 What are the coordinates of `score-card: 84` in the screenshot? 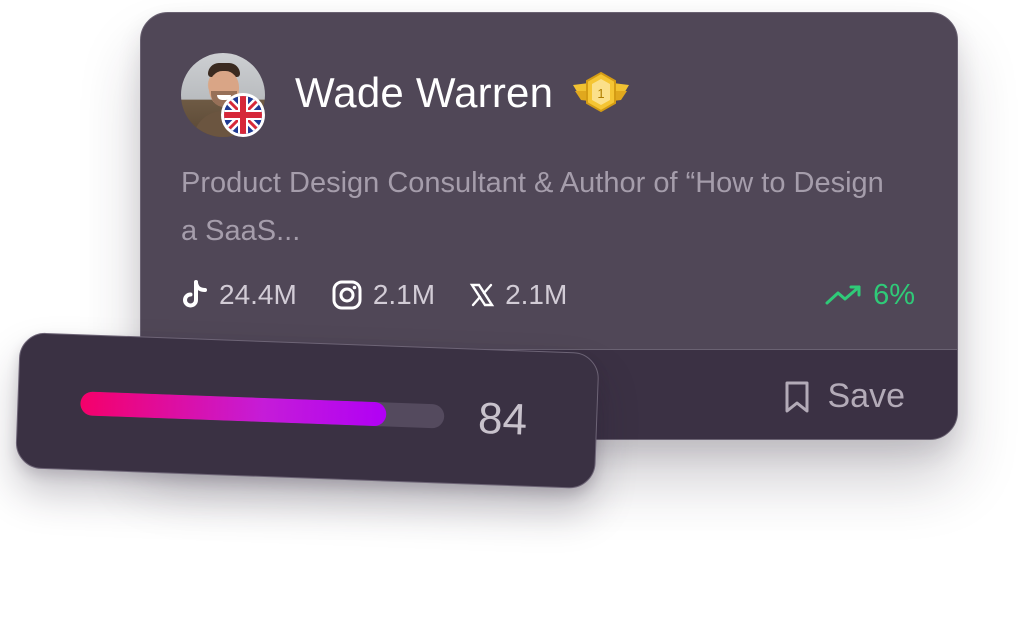 It's located at (307, 411).